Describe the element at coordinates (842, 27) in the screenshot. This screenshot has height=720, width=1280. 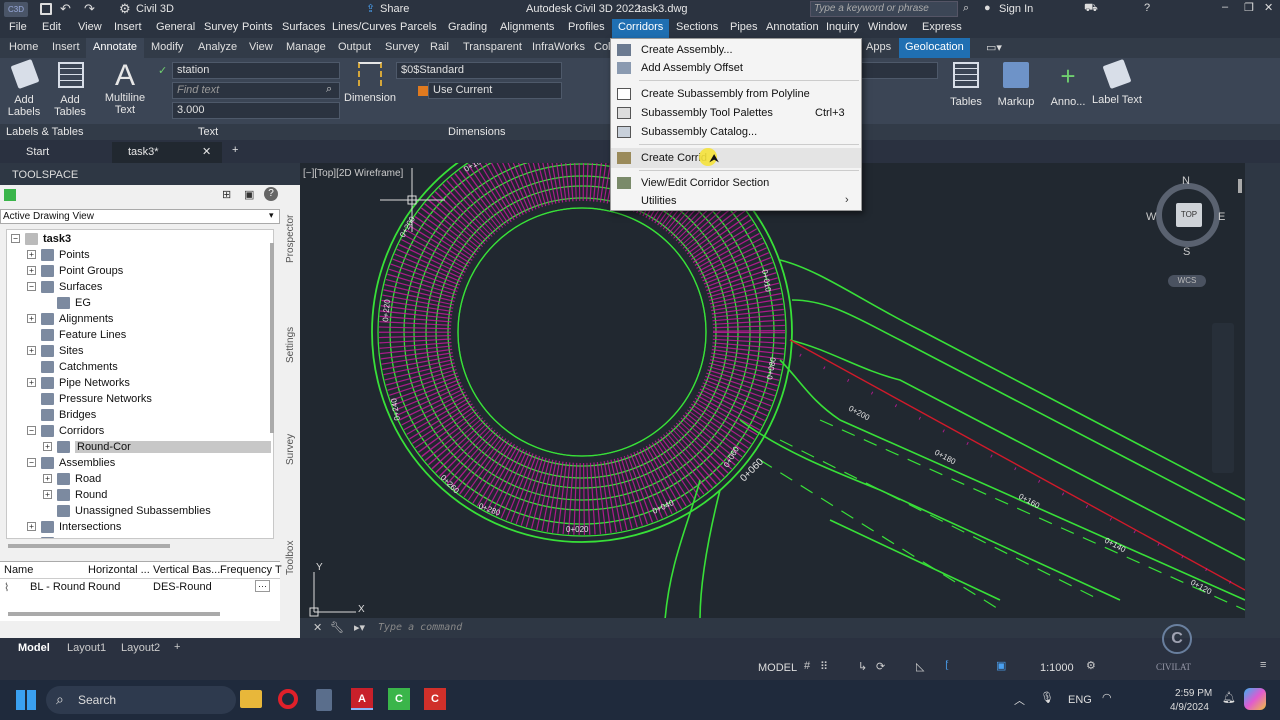
I see `menu-inquiry: Inquiry` at that location.